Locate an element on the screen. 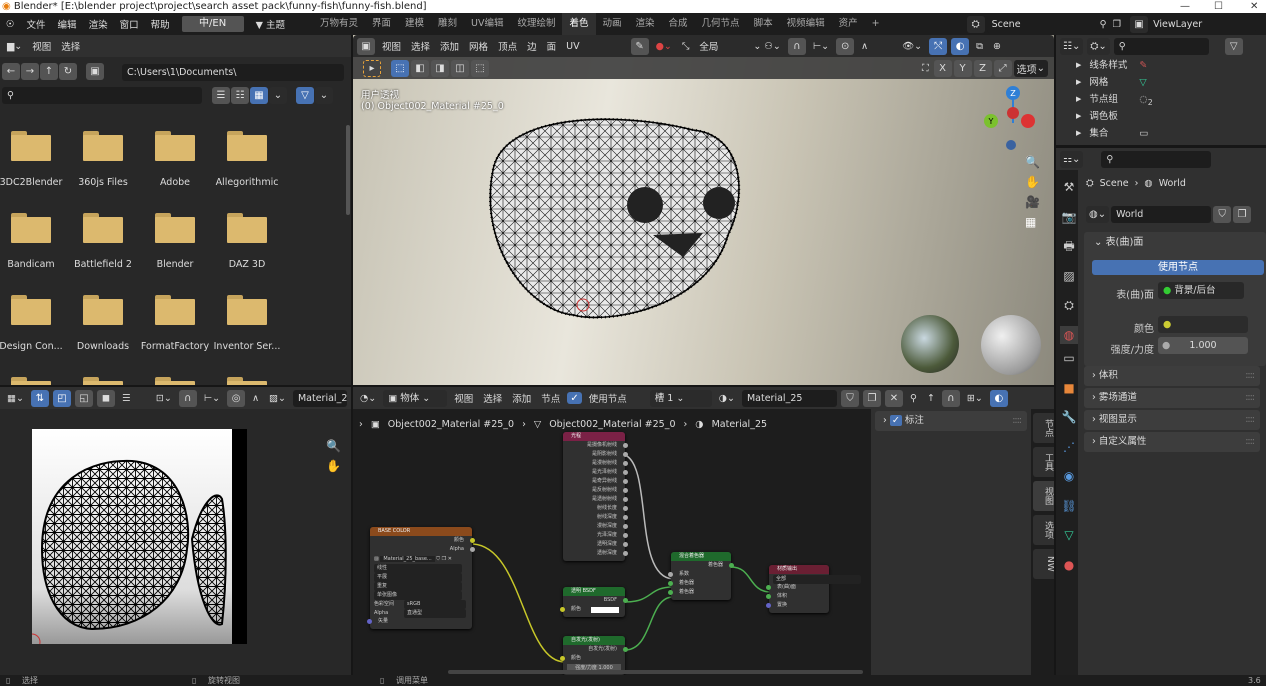 The image size is (1266, 686). properties-search-input: ⚲ is located at coordinates (1156, 159).